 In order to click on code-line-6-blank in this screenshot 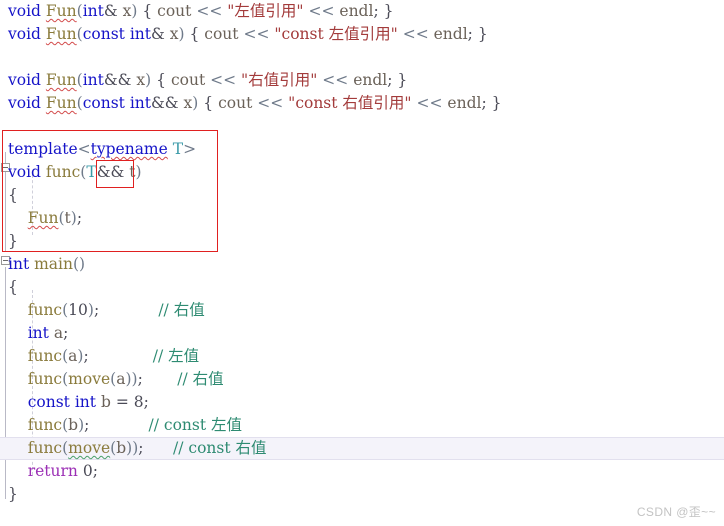, I will do `click(362, 126)`.